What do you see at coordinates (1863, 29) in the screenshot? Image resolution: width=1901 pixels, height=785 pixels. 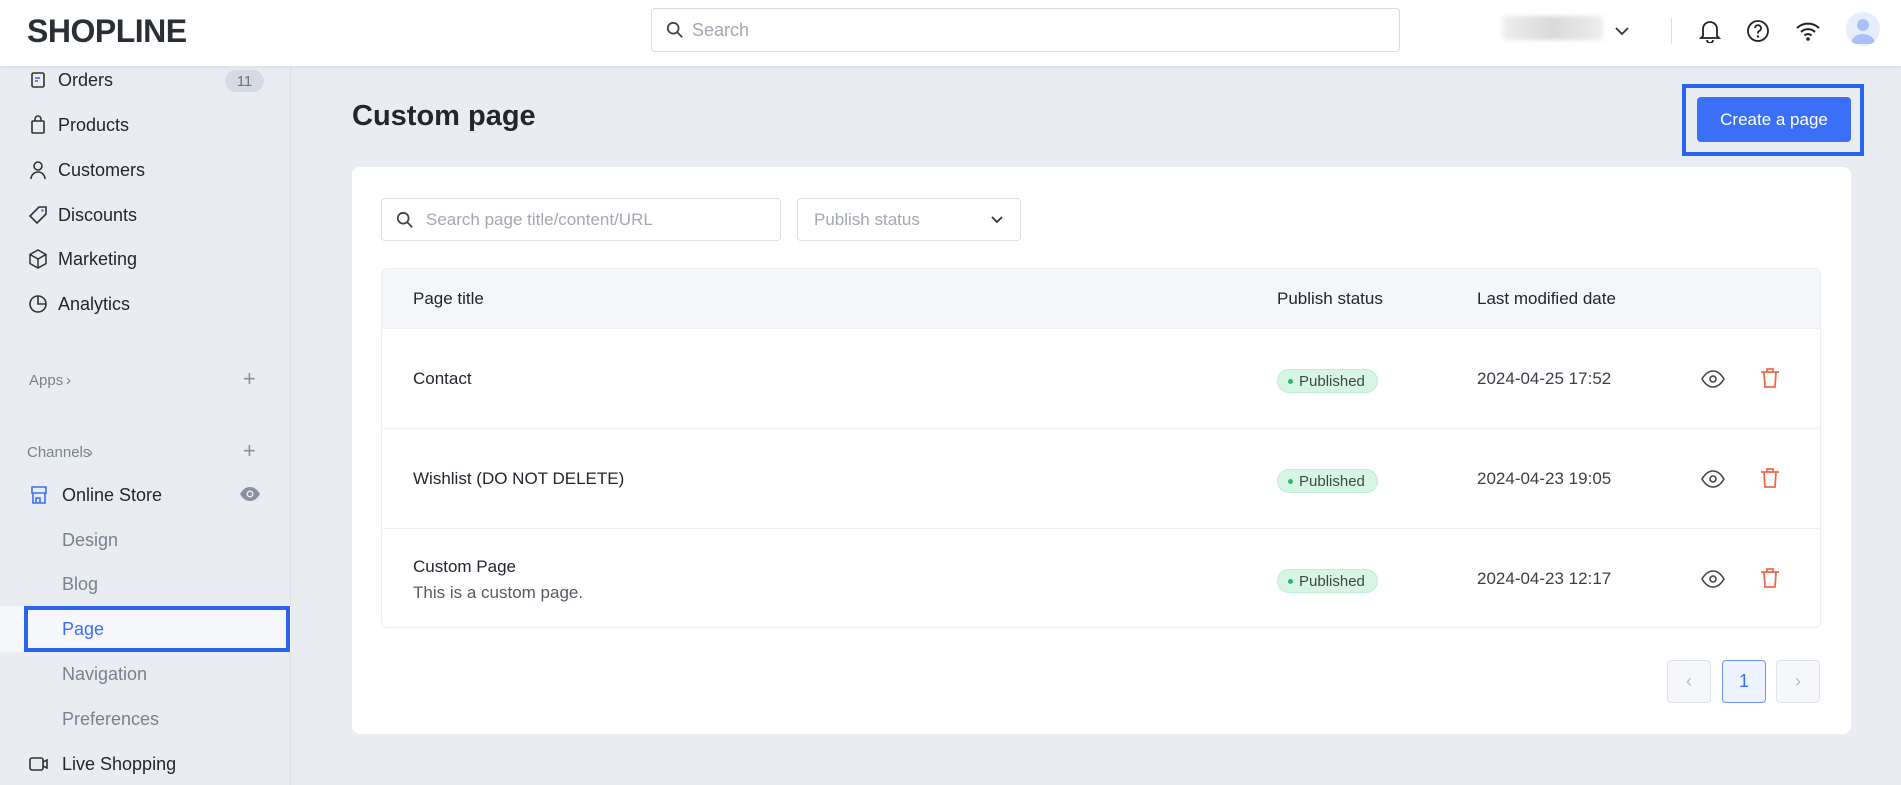 I see `user-avatar` at bounding box center [1863, 29].